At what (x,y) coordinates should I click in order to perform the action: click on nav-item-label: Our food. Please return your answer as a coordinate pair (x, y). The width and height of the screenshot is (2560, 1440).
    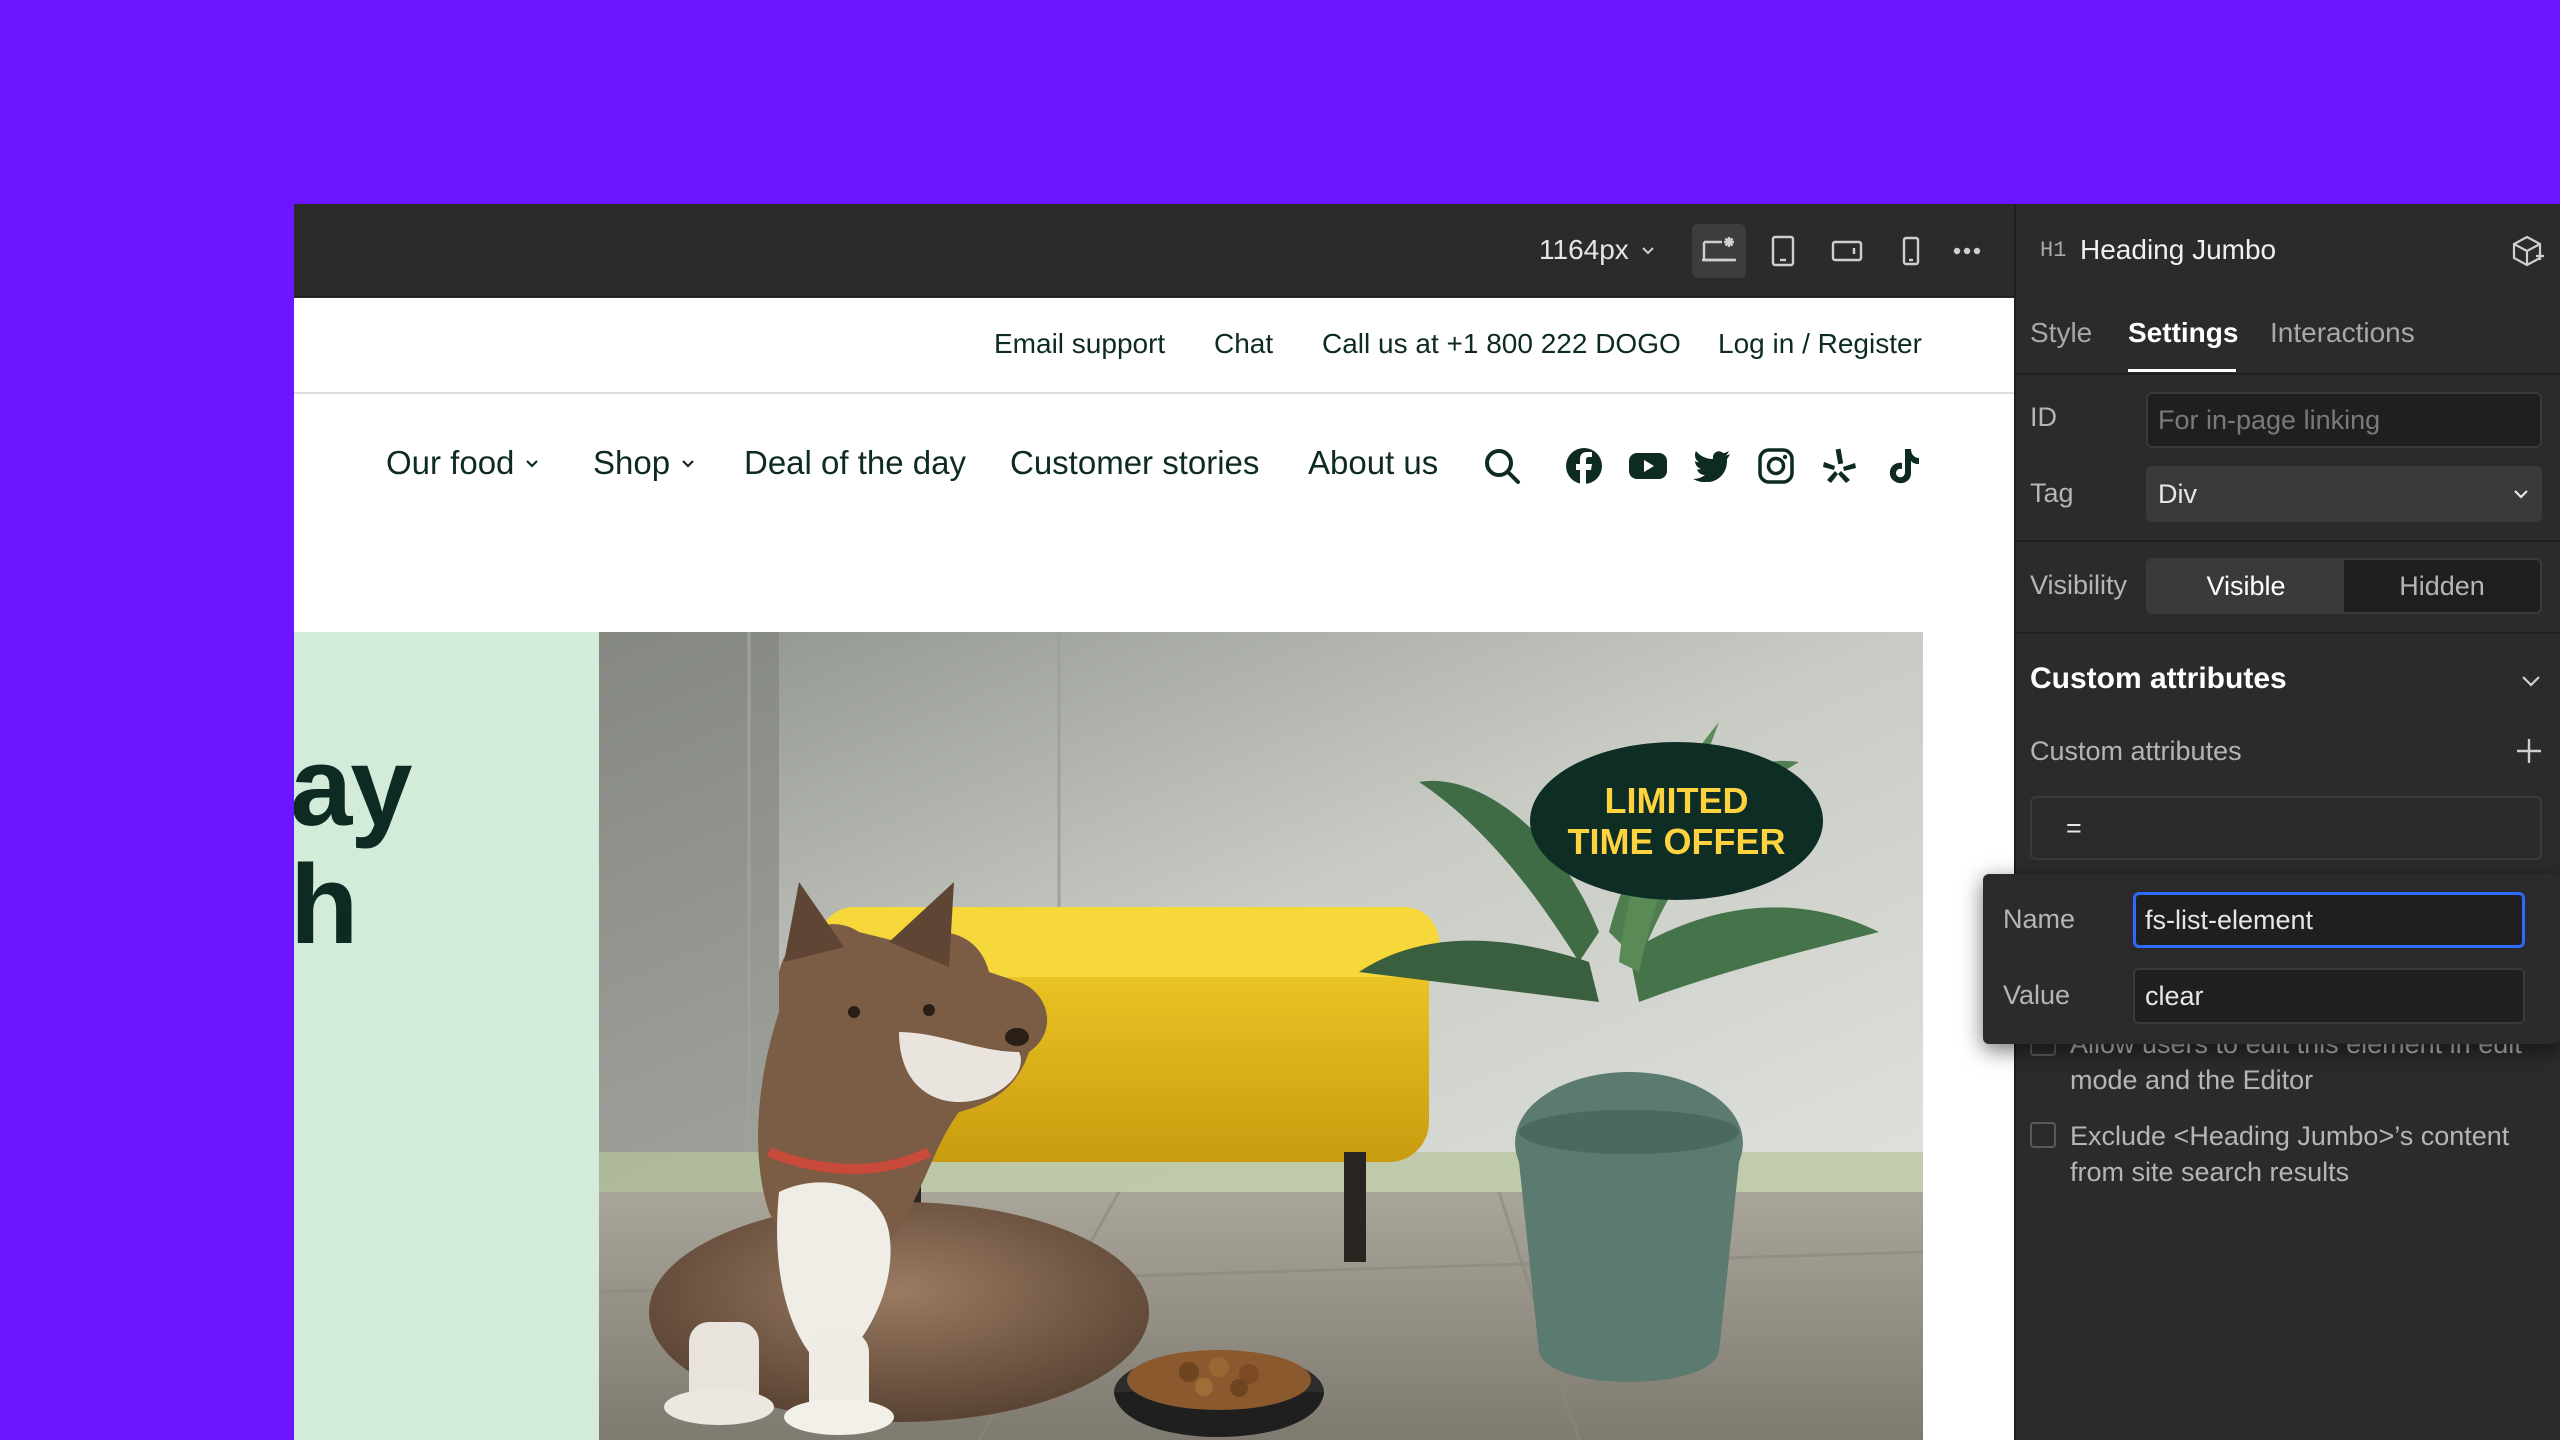
    Looking at the image, I should click on (450, 462).